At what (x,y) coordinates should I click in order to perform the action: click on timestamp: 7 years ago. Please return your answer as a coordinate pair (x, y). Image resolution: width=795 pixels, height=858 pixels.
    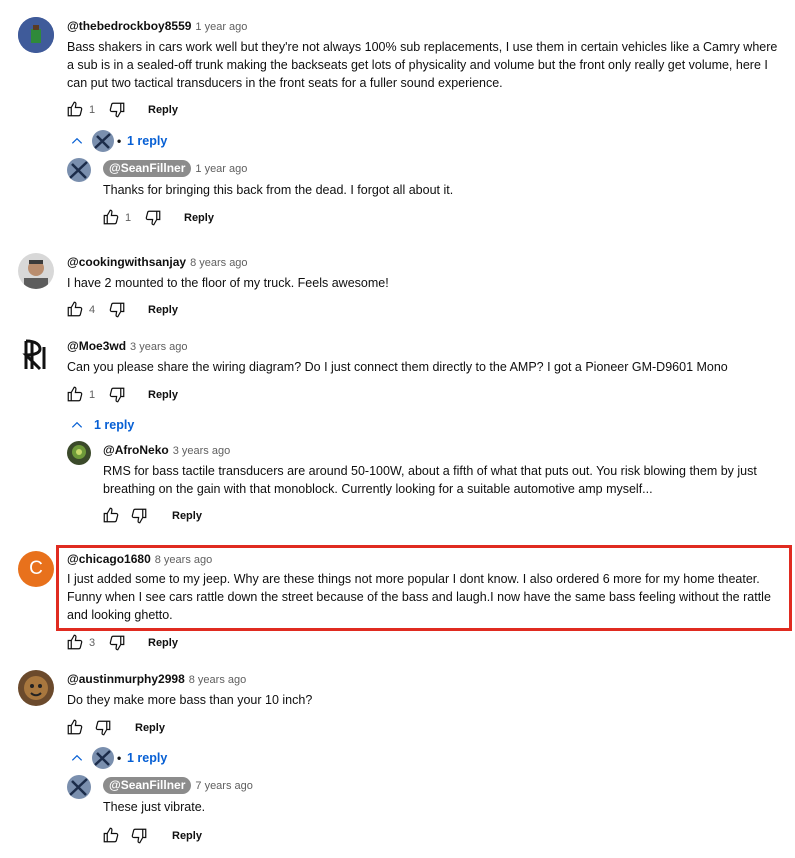
    Looking at the image, I should click on (223, 786).